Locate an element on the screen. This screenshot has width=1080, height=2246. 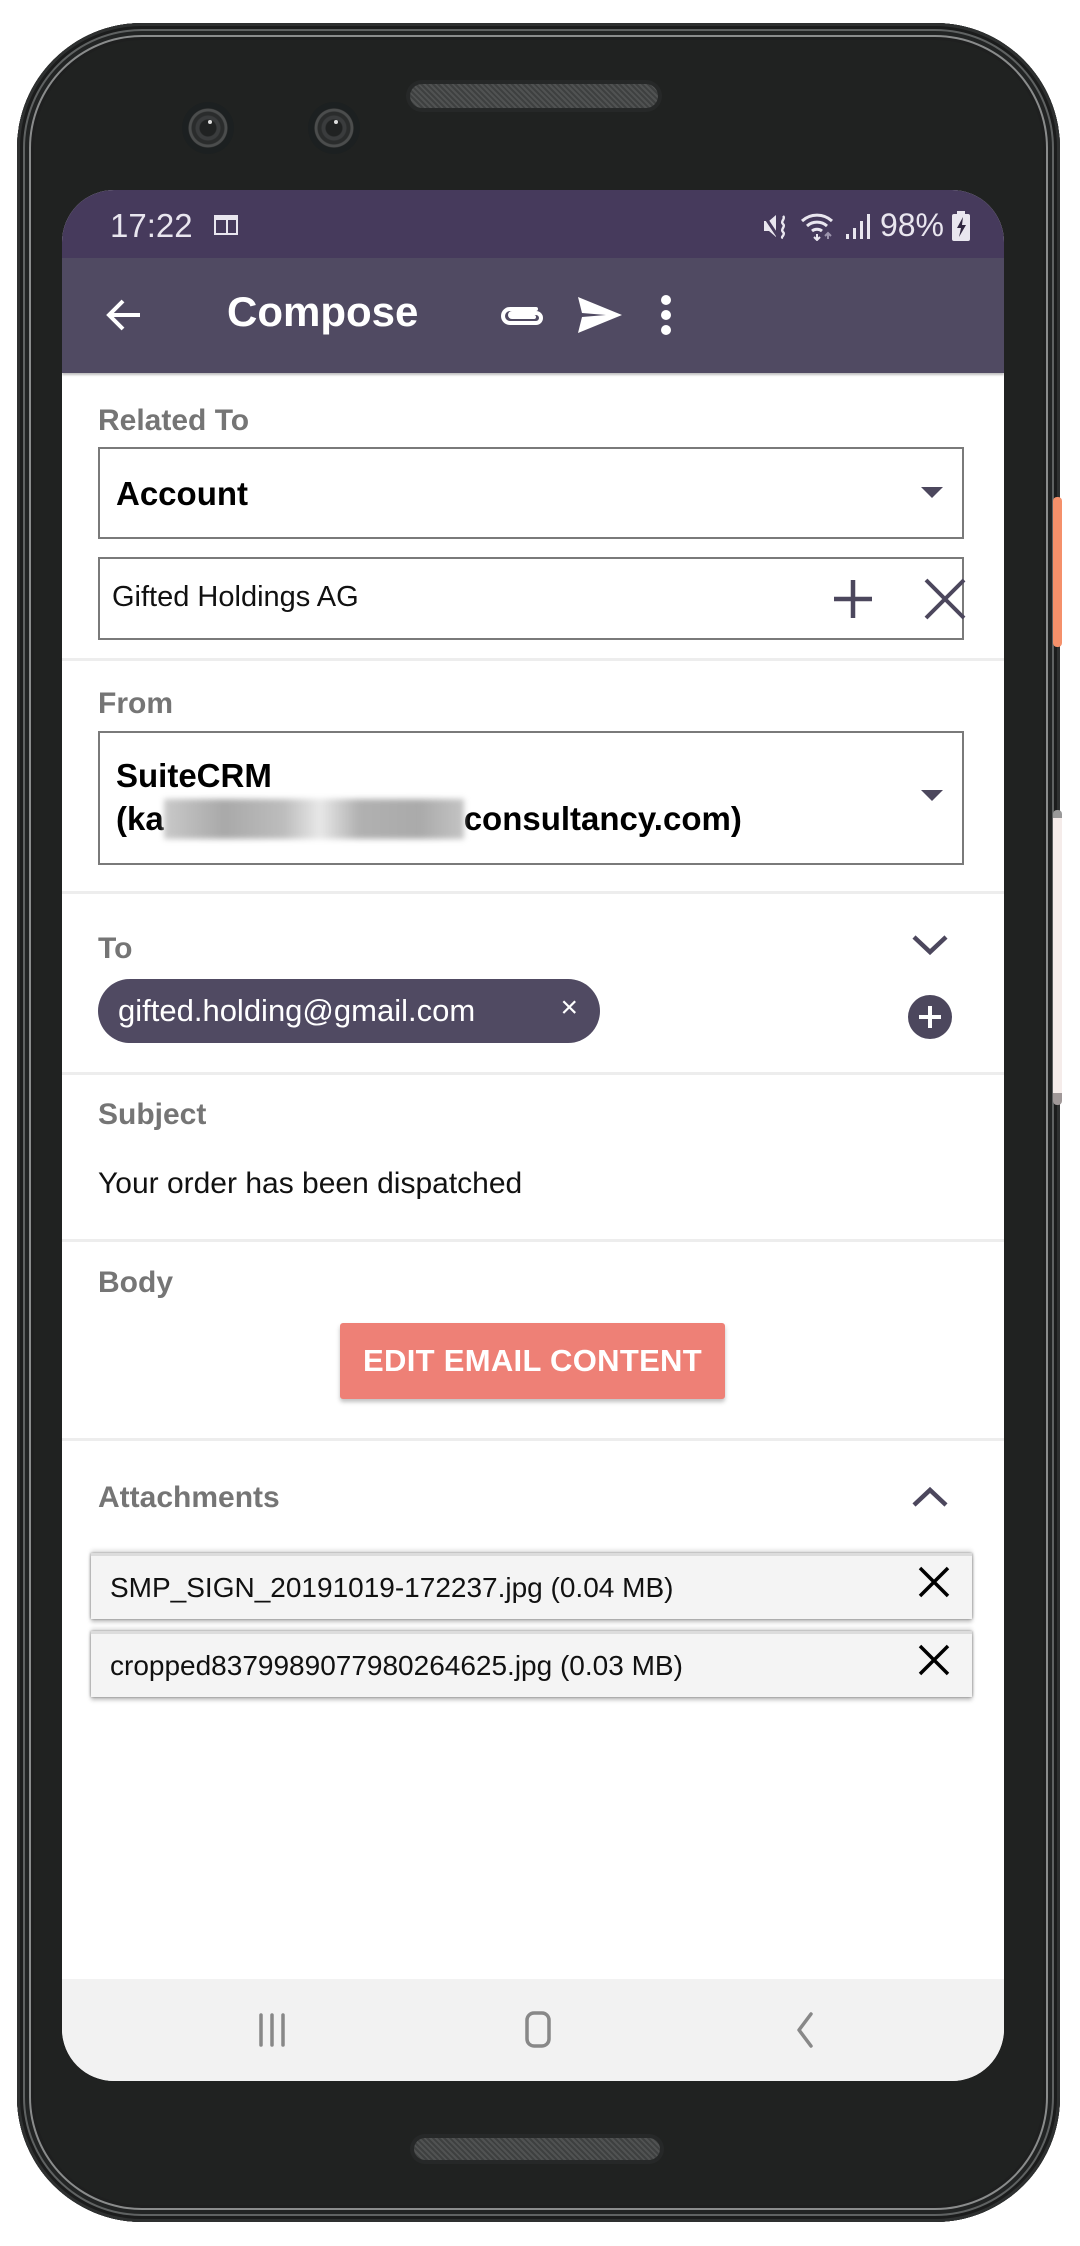
more-vert-icon is located at coordinates (666, 315).